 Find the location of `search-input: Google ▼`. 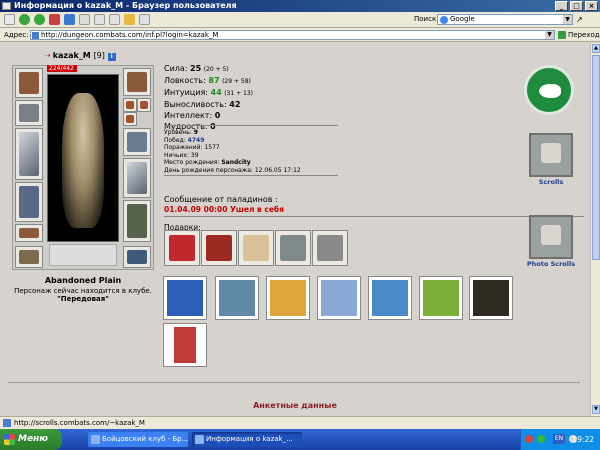

search-input: Google ▼ is located at coordinates (505, 19).